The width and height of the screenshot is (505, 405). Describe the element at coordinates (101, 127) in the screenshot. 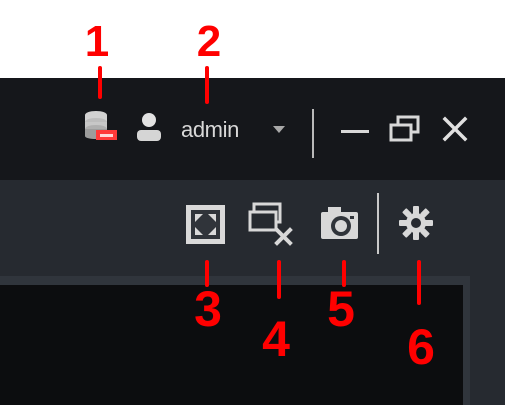

I see `storage-status-icon` at that location.